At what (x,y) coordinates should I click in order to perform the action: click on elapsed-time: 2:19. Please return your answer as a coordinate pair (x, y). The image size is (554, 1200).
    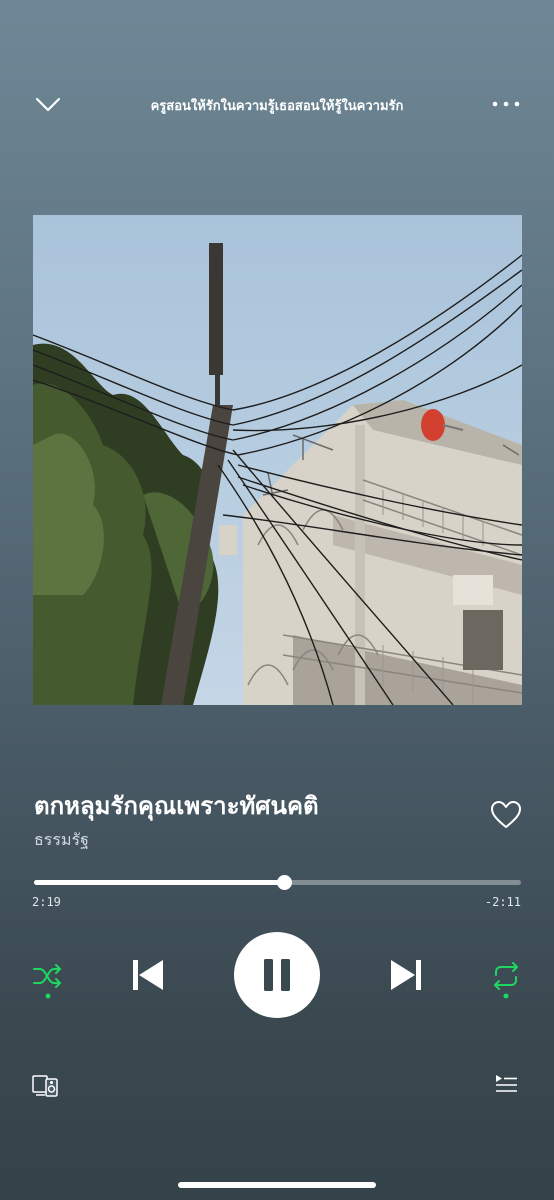
    Looking at the image, I should click on (46, 902).